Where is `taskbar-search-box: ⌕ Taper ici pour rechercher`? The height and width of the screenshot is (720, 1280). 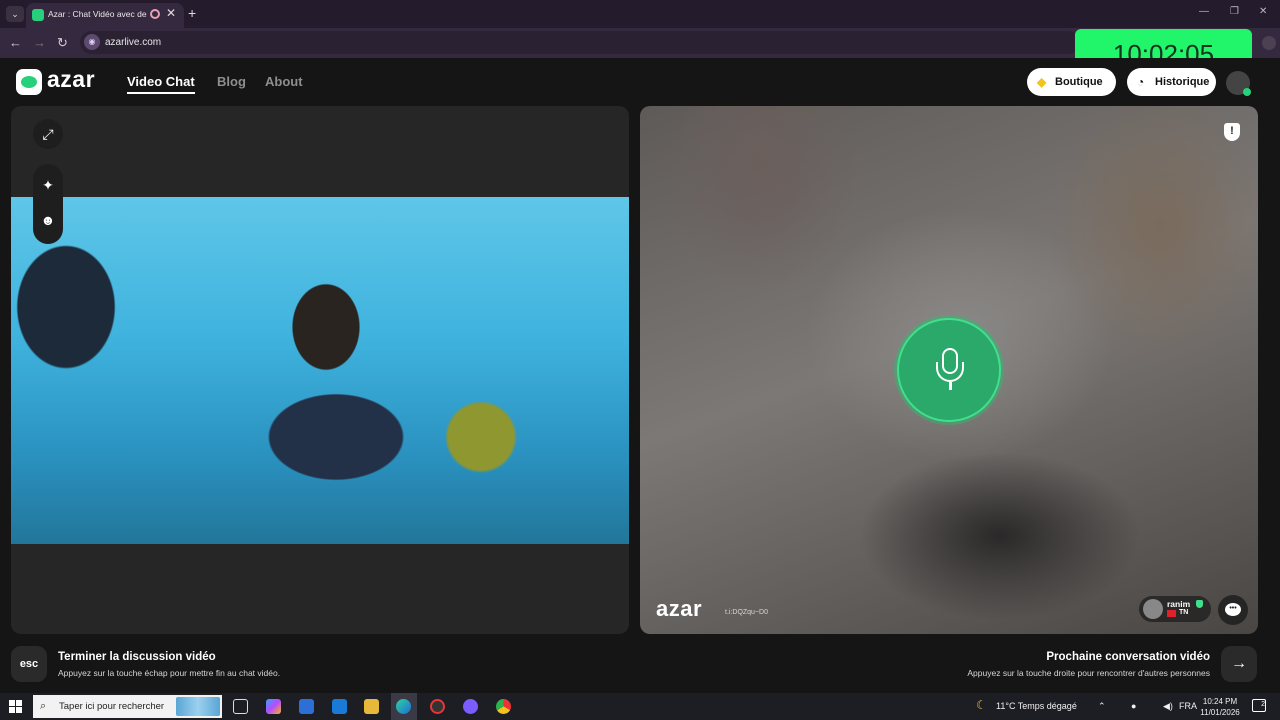 taskbar-search-box: ⌕ Taper ici pour rechercher is located at coordinates (127, 706).